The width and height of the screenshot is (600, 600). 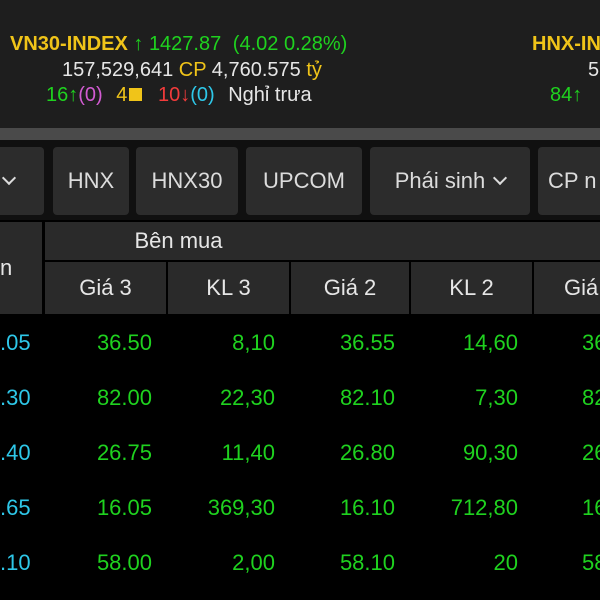 What do you see at coordinates (228, 452) in the screenshot?
I see `cell-volume3: 11,40` at bounding box center [228, 452].